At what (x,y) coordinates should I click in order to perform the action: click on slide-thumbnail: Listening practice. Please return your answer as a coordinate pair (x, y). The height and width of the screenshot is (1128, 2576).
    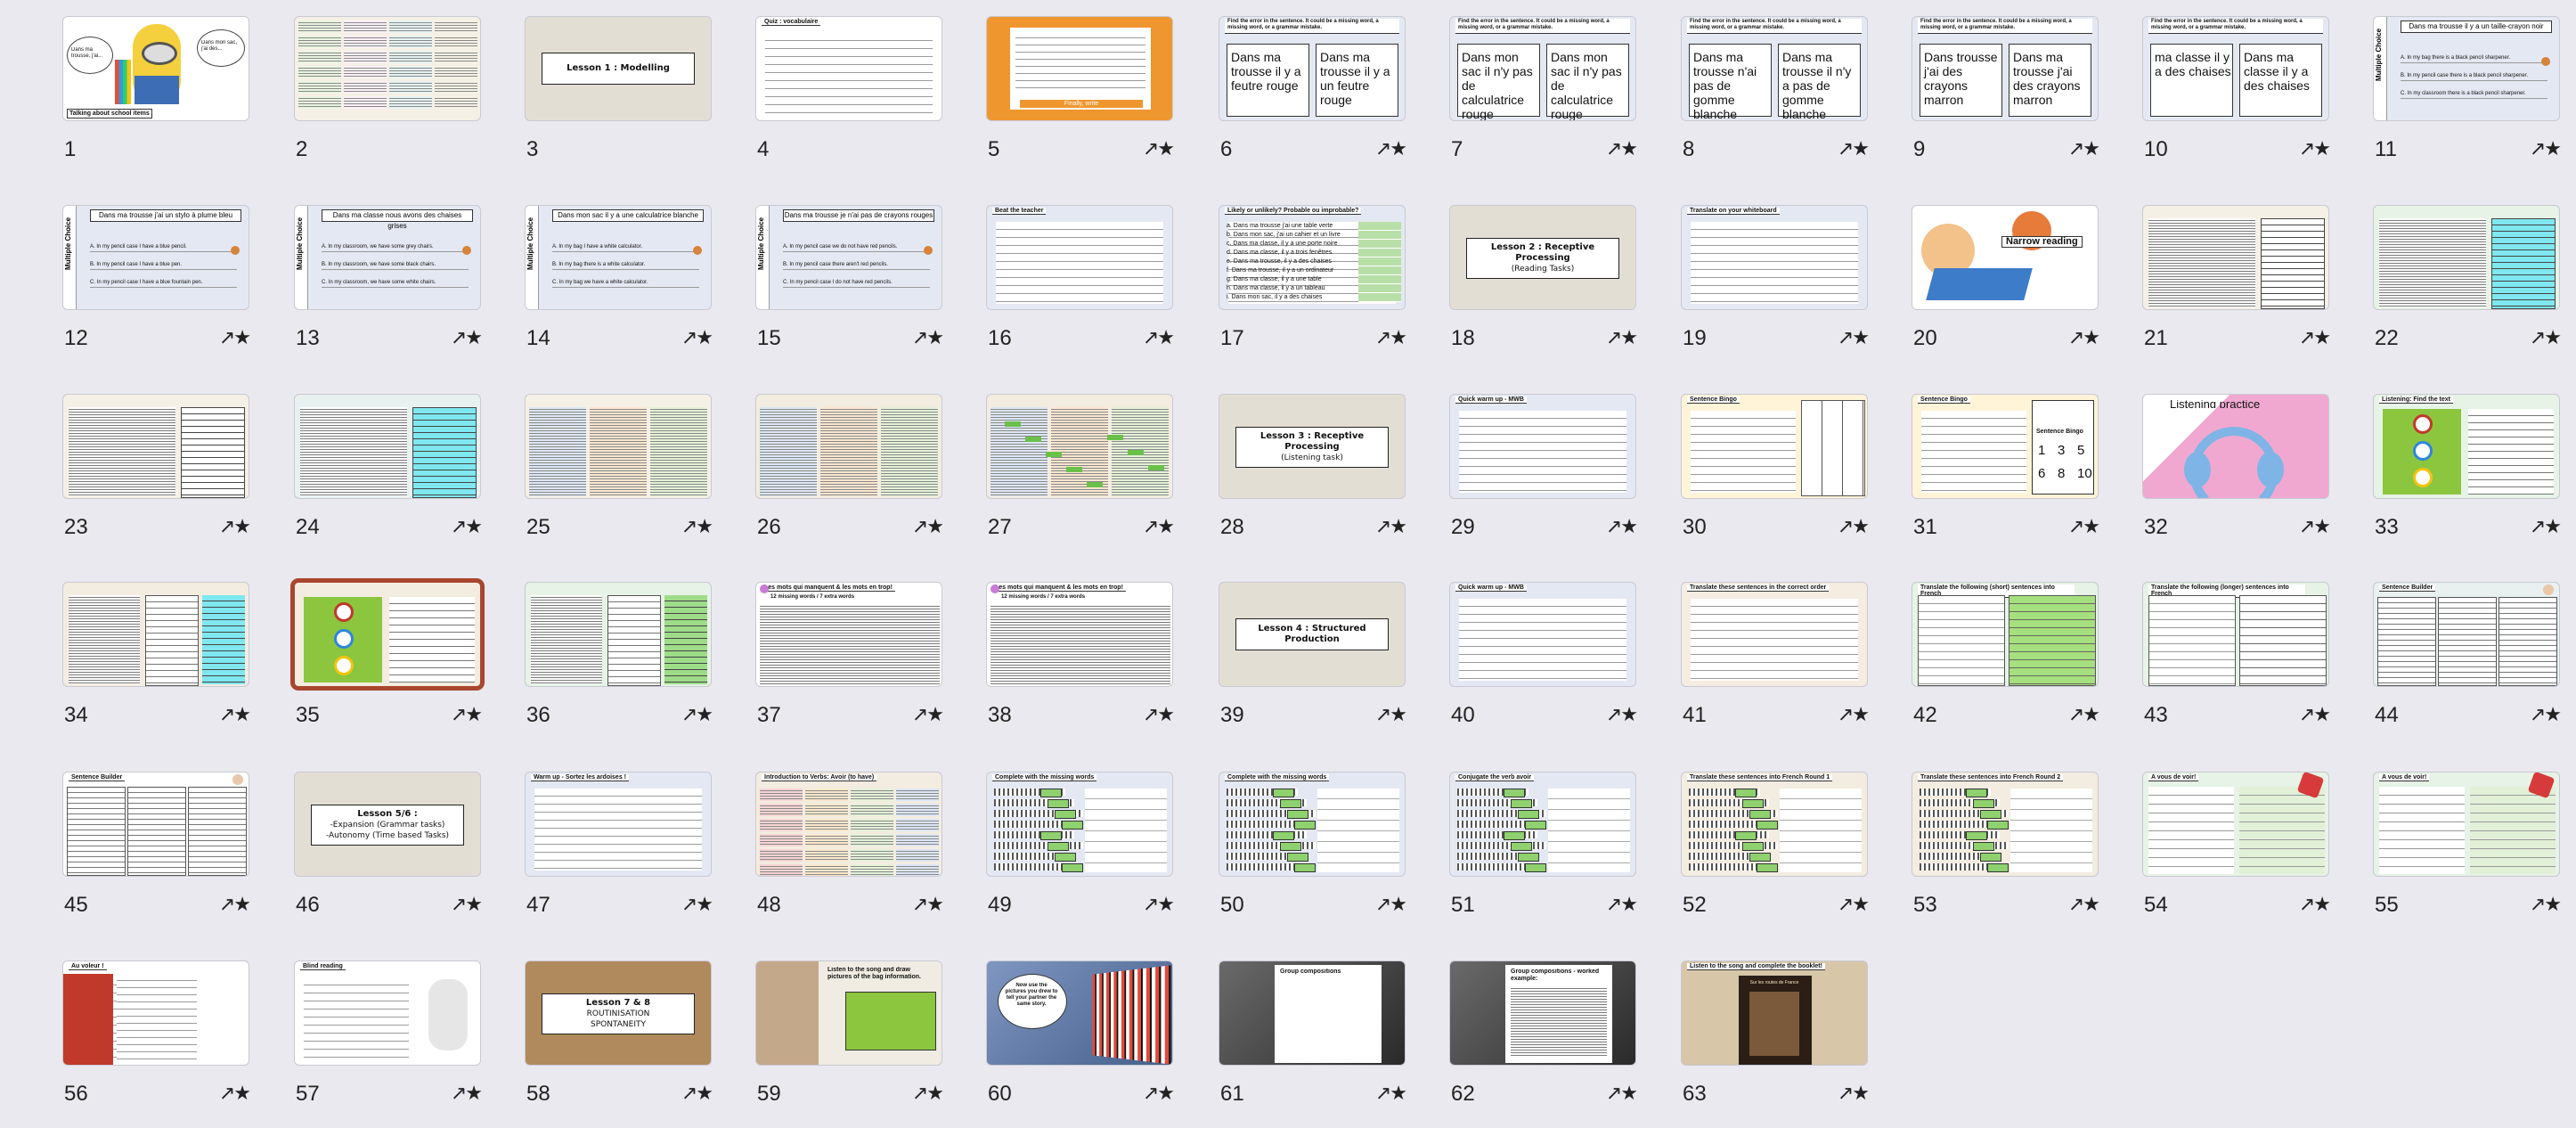
    Looking at the image, I should click on (2235, 446).